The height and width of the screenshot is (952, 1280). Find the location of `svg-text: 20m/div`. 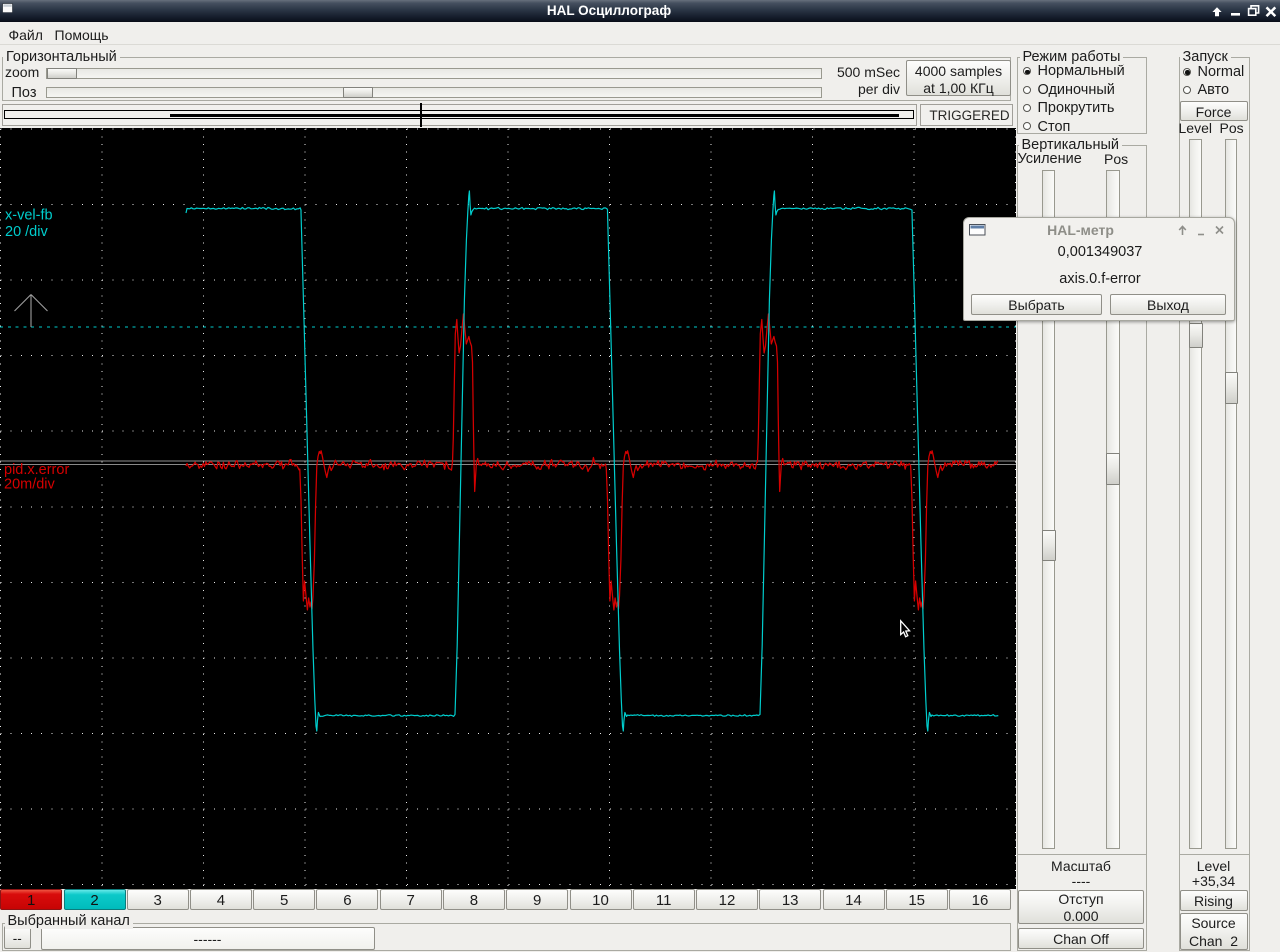

svg-text: 20m/div is located at coordinates (30, 485).